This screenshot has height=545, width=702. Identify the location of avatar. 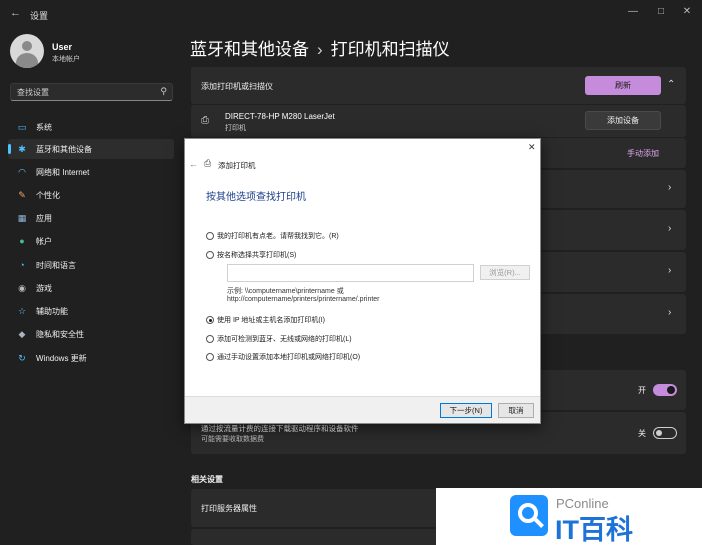
(27, 51).